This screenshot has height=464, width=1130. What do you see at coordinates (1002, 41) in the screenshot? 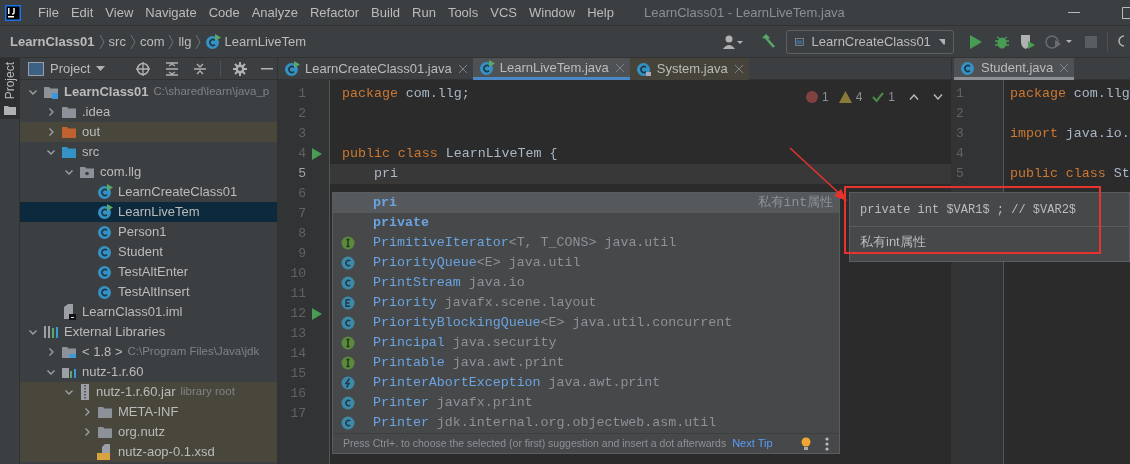
I see `bug-icon` at bounding box center [1002, 41].